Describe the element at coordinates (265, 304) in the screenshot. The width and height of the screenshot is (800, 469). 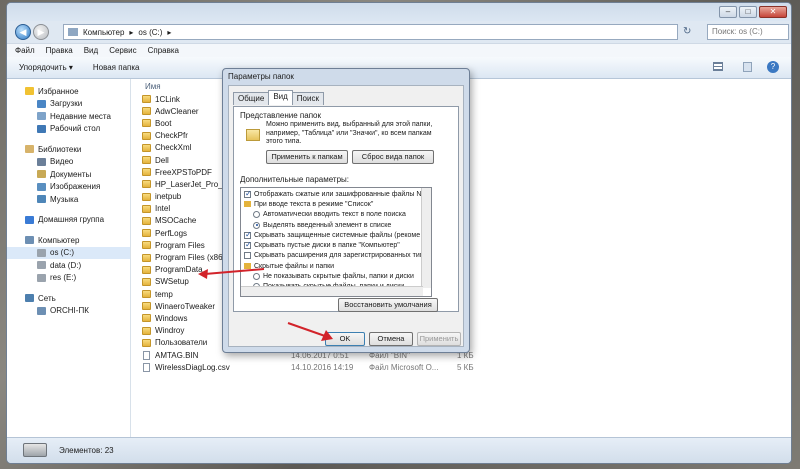
I see `annotation-arrows` at that location.